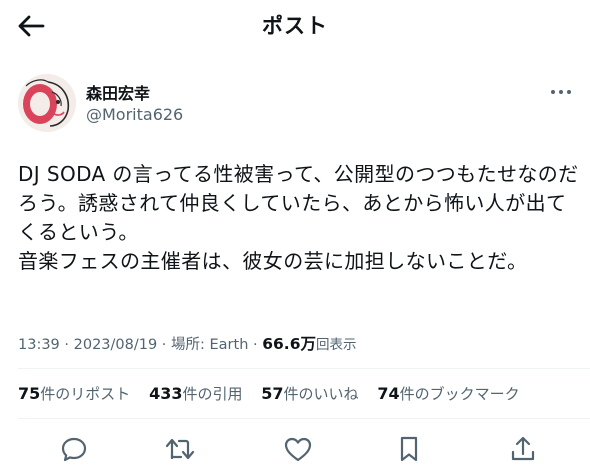 The image size is (590, 476). I want to click on page-title: ポスト, so click(295, 26).